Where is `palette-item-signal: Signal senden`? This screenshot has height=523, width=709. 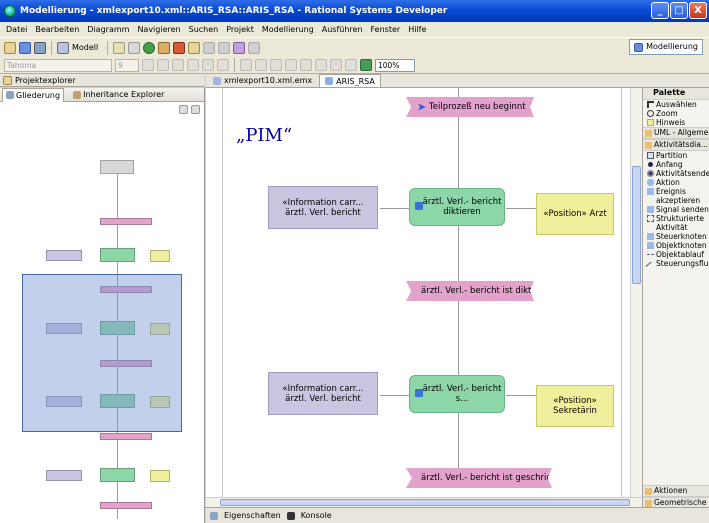
palette-item-signal: Signal senden is located at coordinates (676, 209).